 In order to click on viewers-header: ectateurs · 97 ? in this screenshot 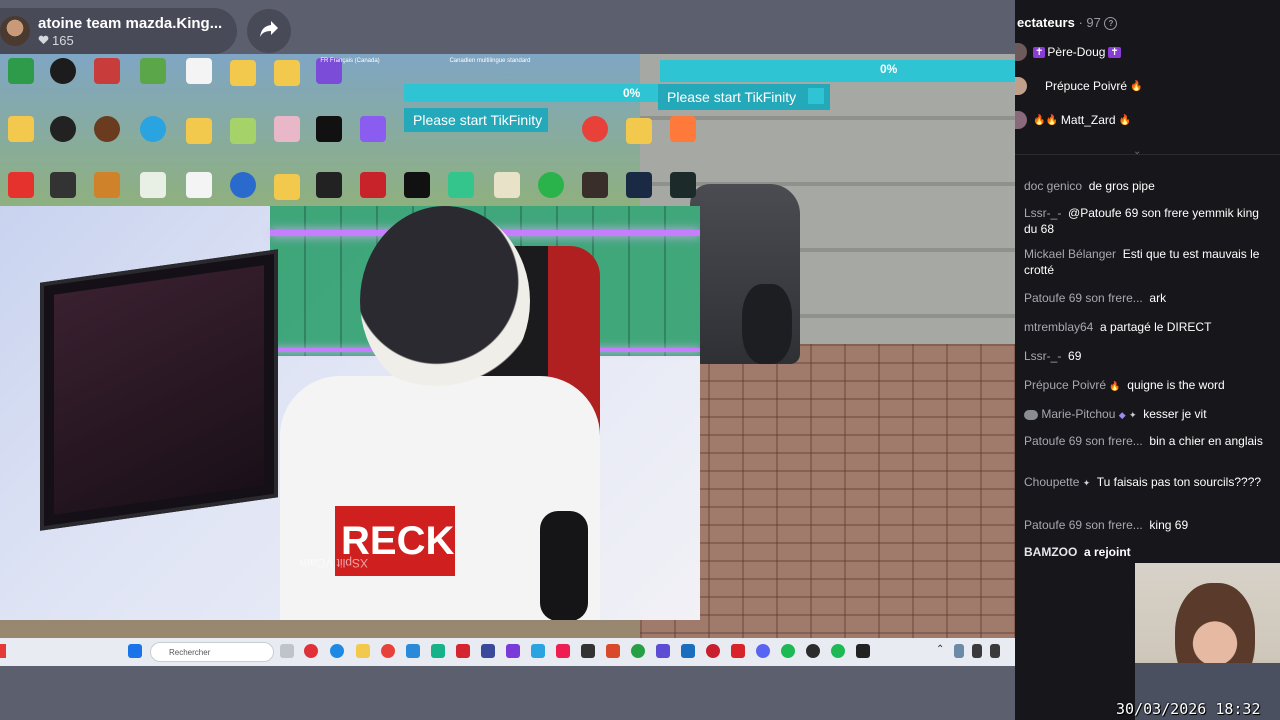, I will do `click(1067, 23)`.